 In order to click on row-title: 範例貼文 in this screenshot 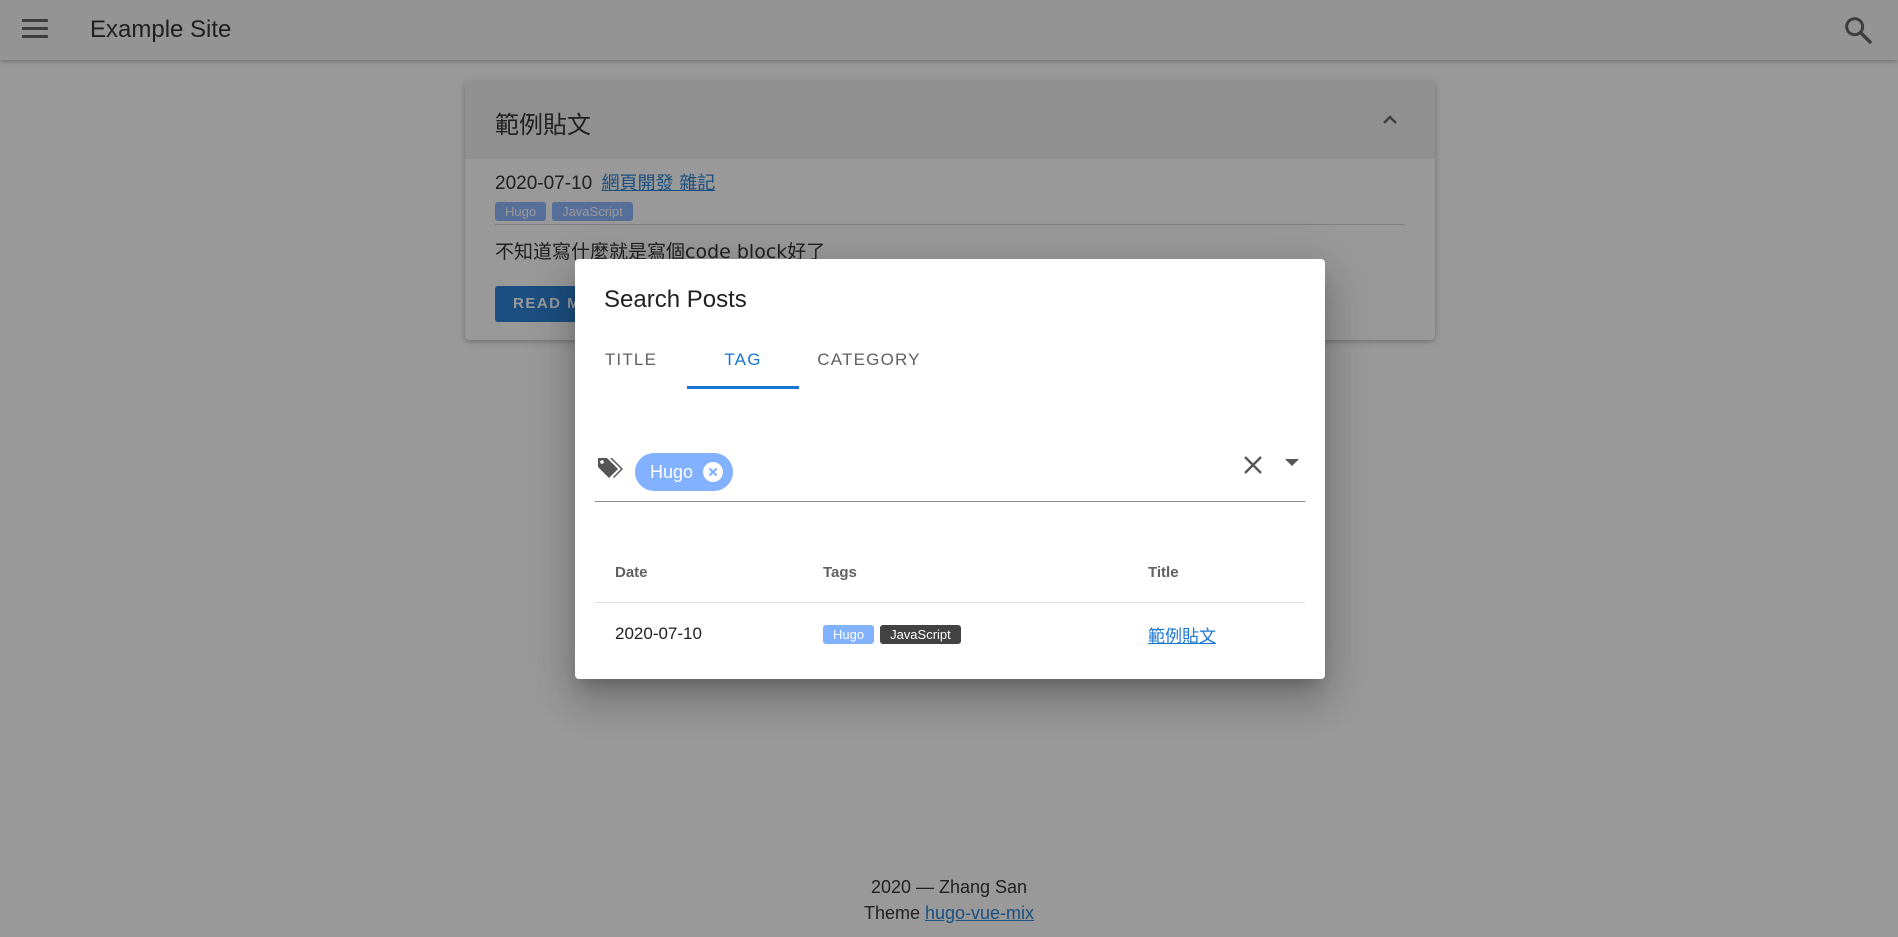, I will do `click(1216, 634)`.